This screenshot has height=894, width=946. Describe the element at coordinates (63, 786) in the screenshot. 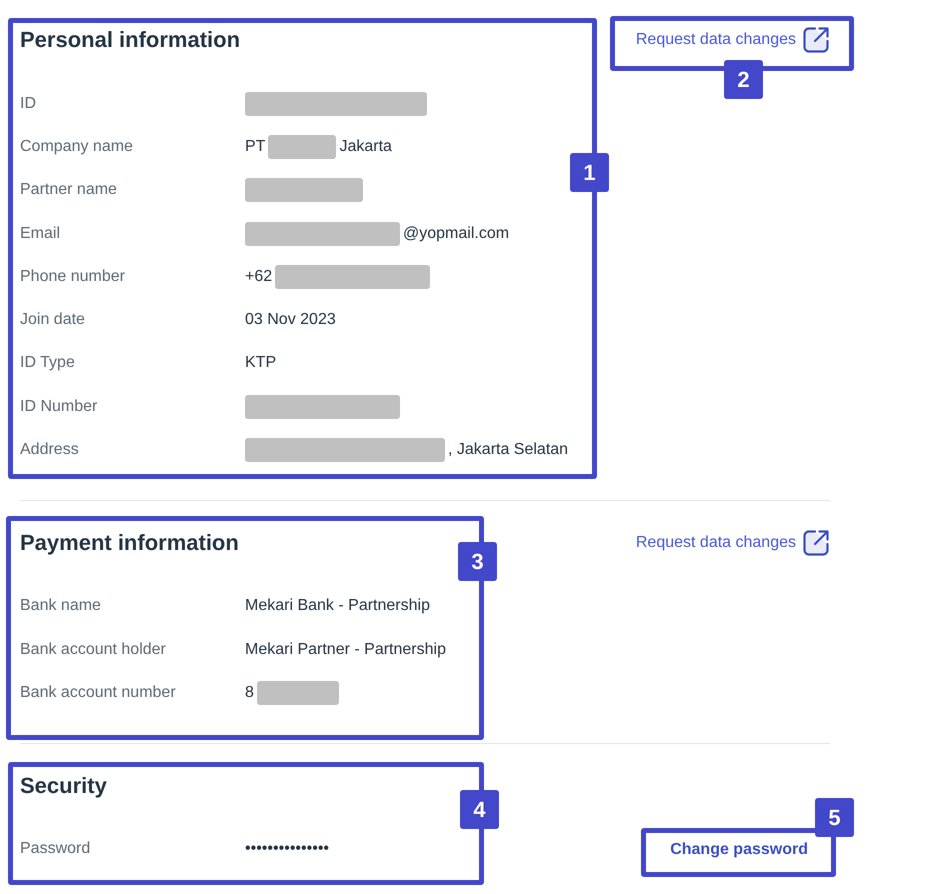

I see `section-title: Security` at that location.